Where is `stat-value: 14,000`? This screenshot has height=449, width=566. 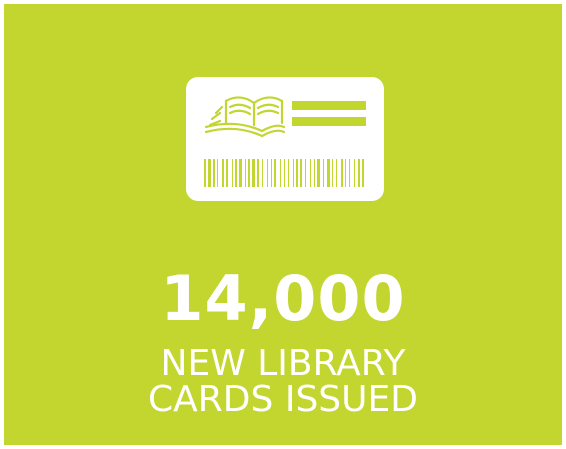 stat-value: 14,000 is located at coordinates (283, 298).